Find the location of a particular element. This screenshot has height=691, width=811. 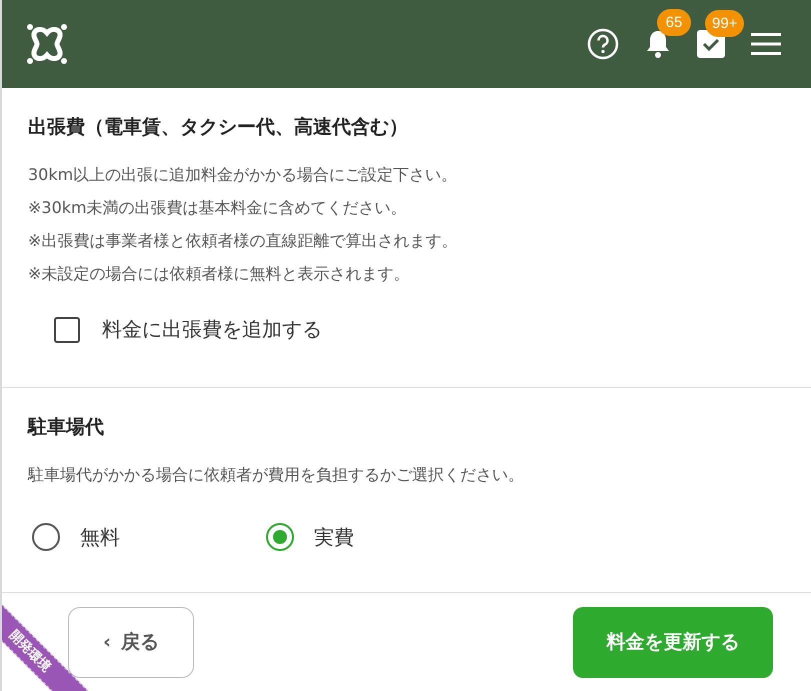

help-icon is located at coordinates (603, 44).